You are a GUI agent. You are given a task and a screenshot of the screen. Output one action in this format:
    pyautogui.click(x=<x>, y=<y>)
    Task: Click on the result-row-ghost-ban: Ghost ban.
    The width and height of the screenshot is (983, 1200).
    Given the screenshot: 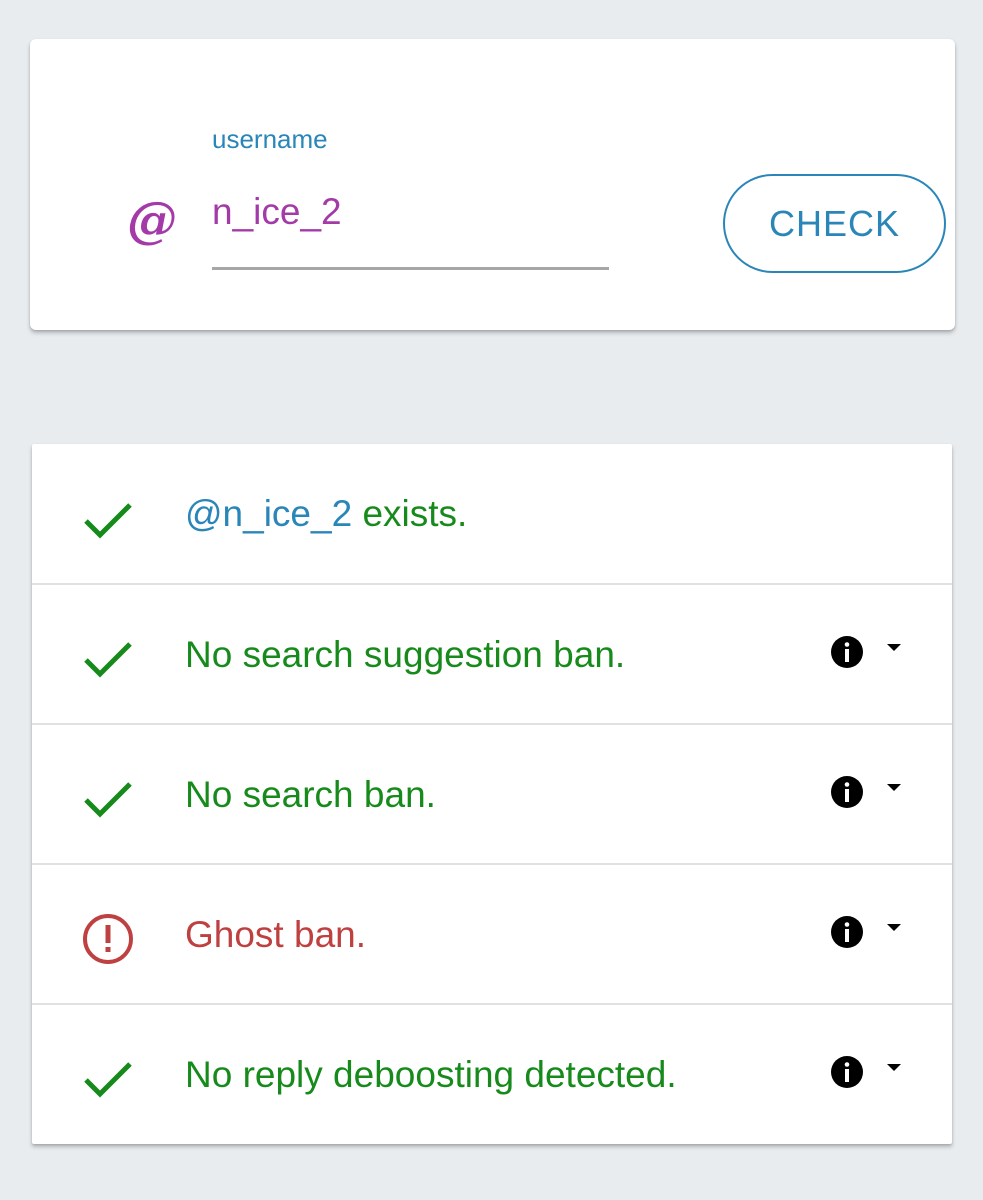 What is the action you would take?
    pyautogui.click(x=492, y=933)
    